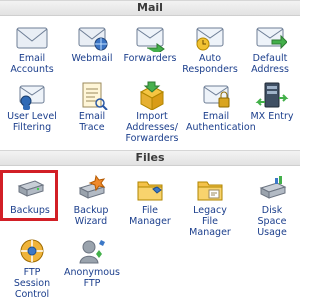  I want to click on files-section-header: Files, so click(150, 158).